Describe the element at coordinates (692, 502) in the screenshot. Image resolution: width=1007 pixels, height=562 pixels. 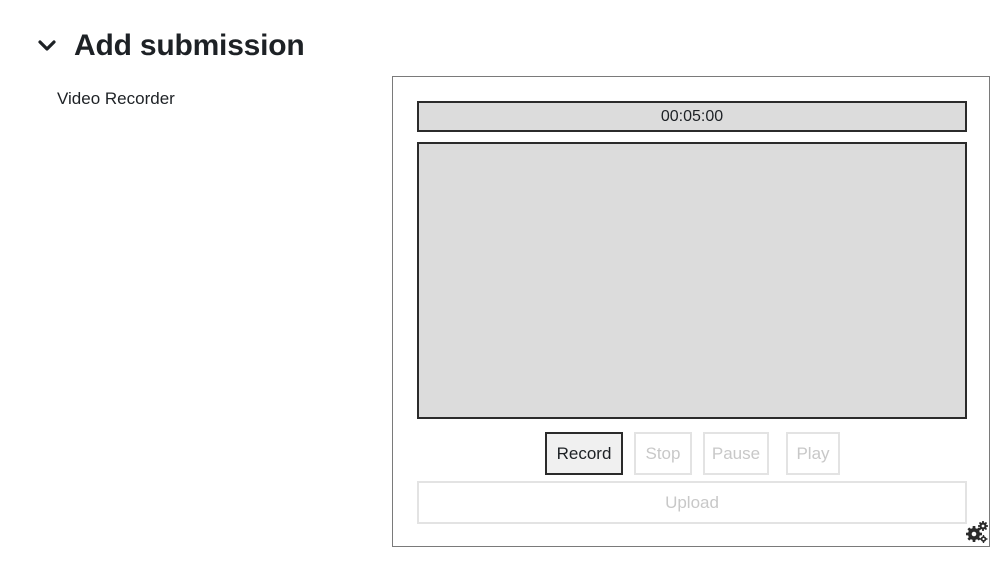
I see `upload-button: Upload` at that location.